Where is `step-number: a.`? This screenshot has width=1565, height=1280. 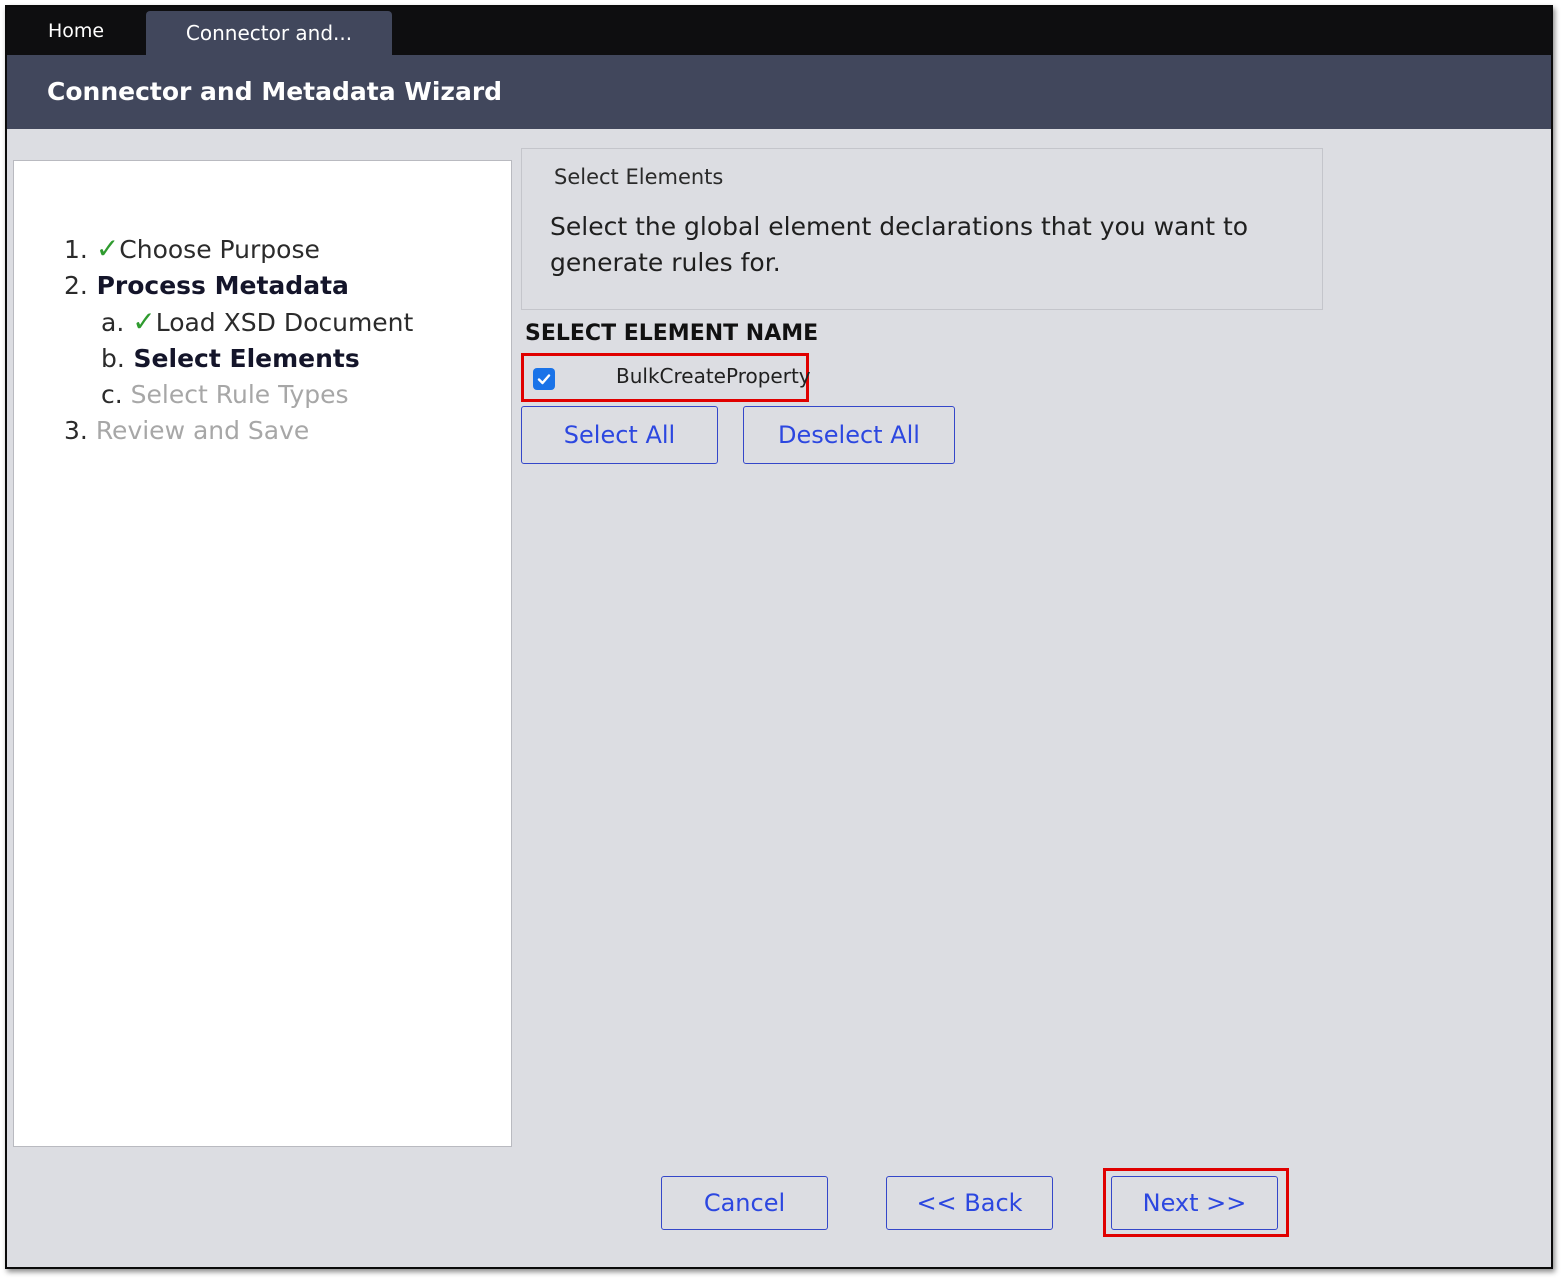 step-number: a. is located at coordinates (113, 322).